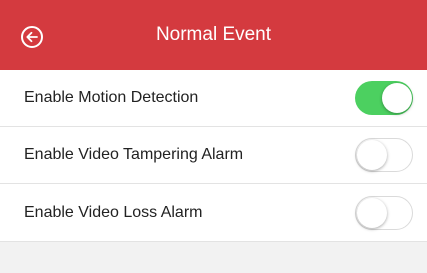 Image resolution: width=427 pixels, height=273 pixels. I want to click on setting-label: Enable Video Loss Alarm, so click(113, 212).